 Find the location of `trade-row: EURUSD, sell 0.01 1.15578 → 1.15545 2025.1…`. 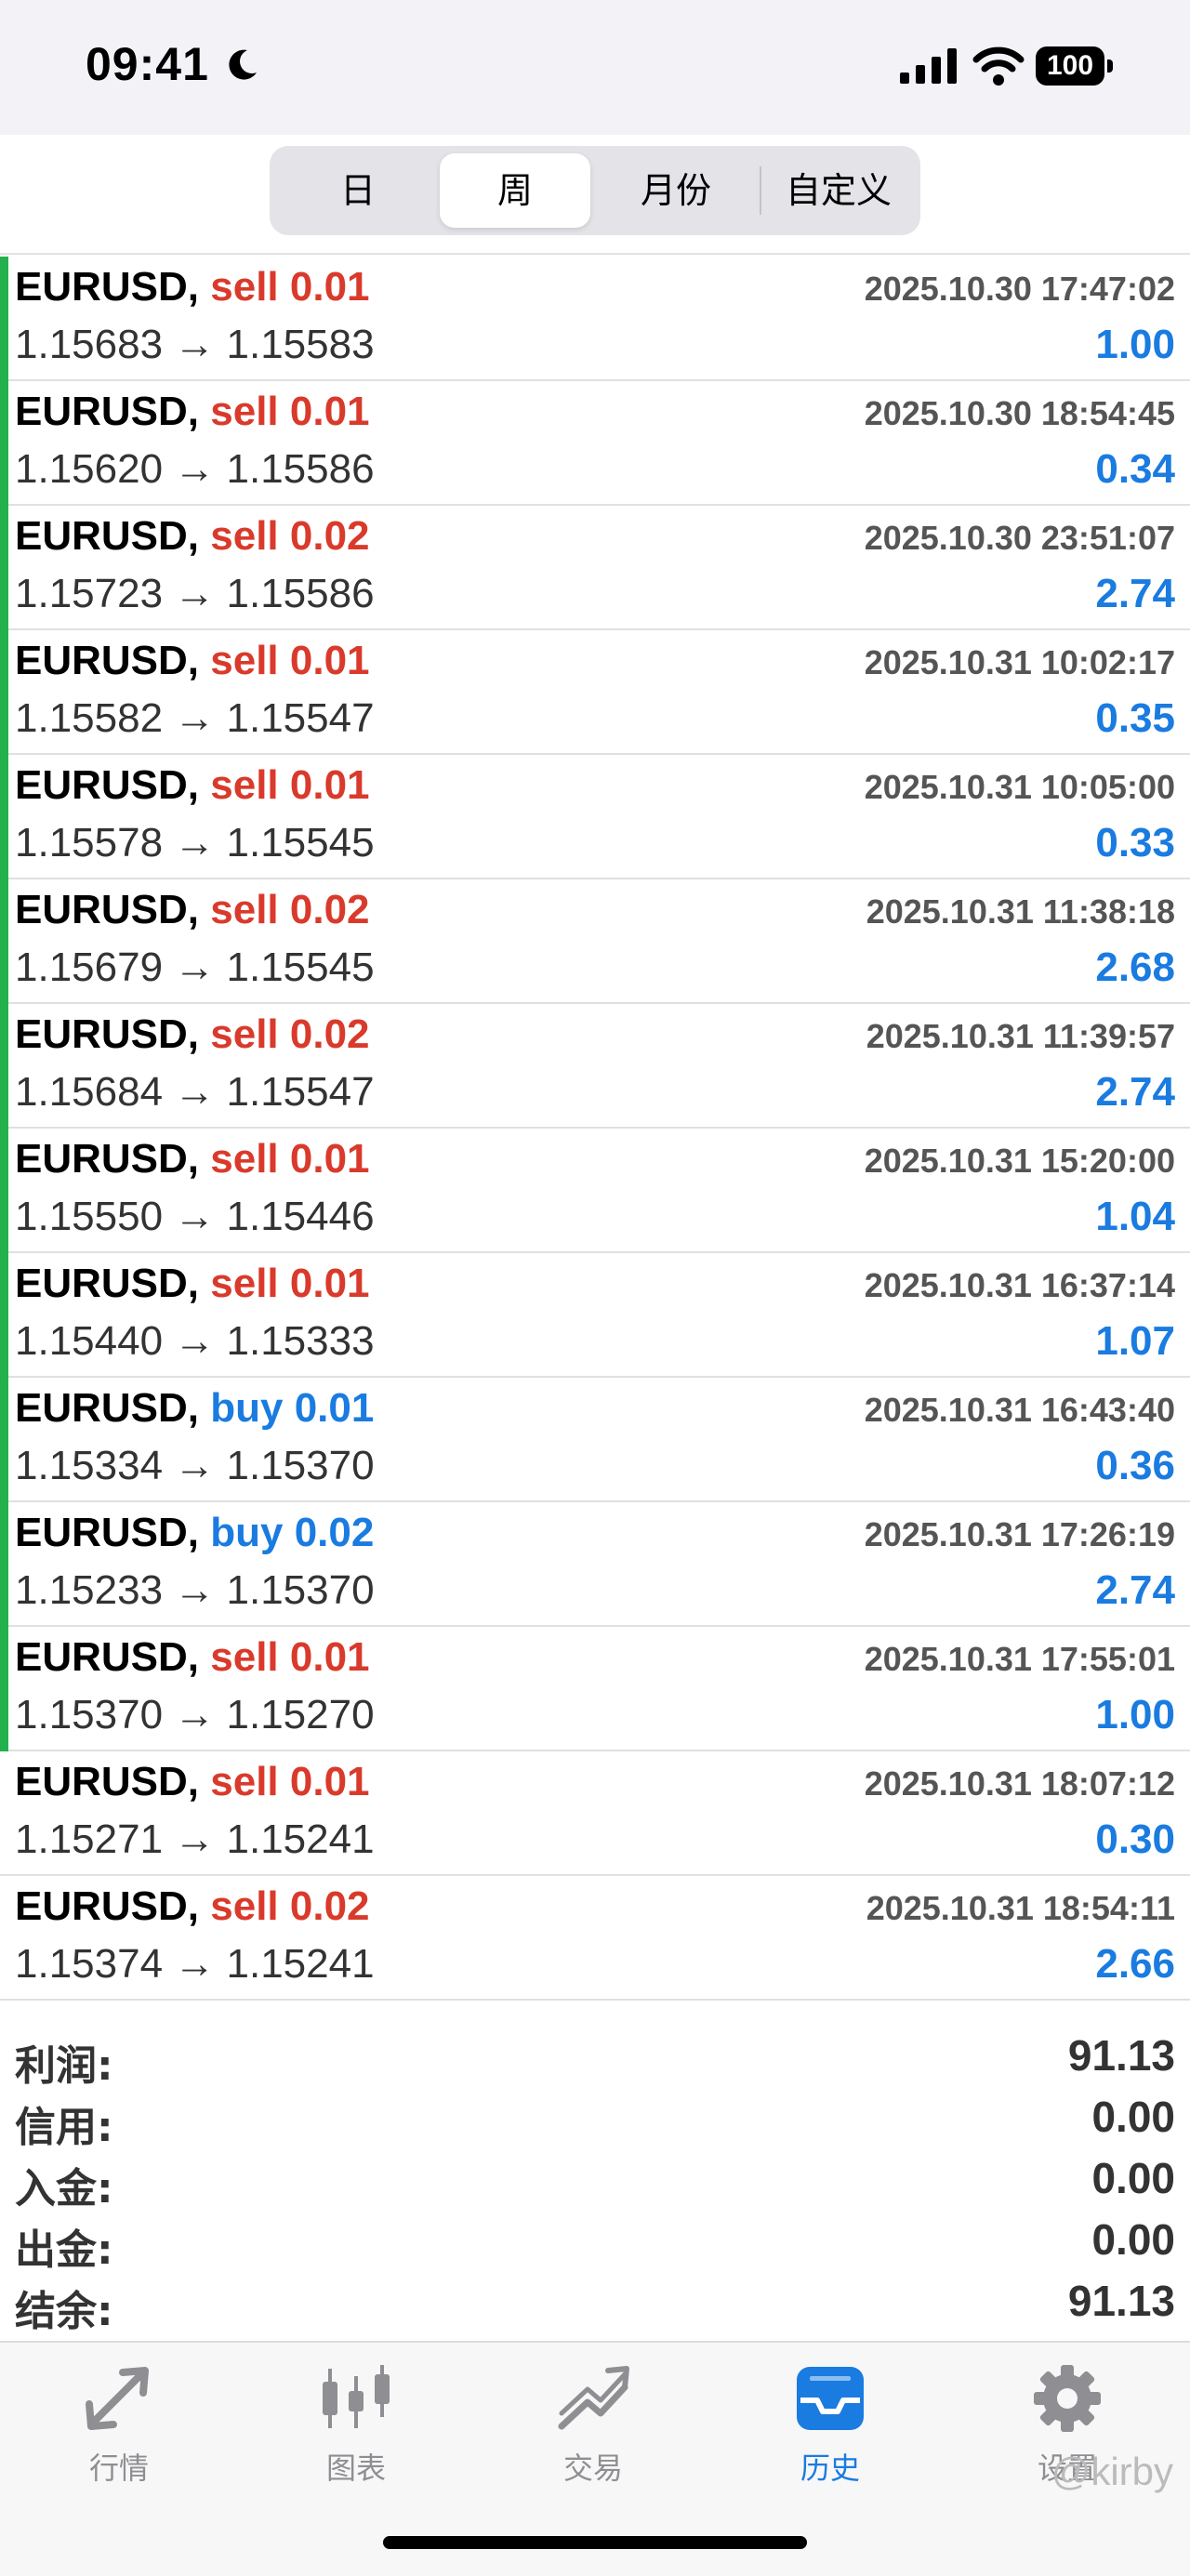

trade-row: EURUSD, sell 0.01 1.15578 → 1.15545 2025.1… is located at coordinates (595, 817).